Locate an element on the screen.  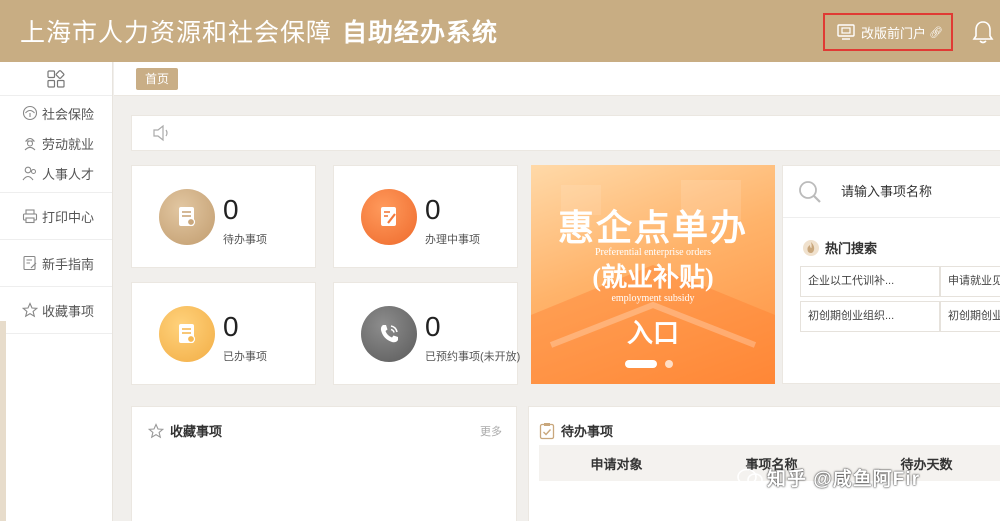
sidebar: 社会保险 劳动就业 人事人才 打印中心 新手指南 收藏事项 is located at coordinates (56, 291).